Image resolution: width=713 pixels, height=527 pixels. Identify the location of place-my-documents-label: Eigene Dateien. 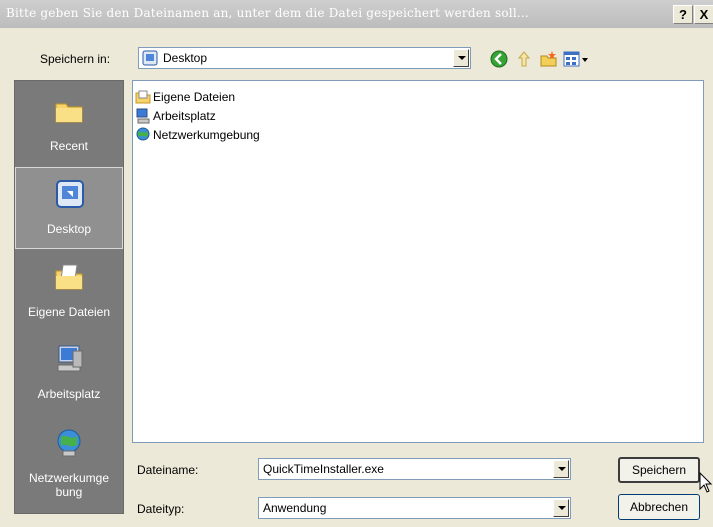
(69, 312).